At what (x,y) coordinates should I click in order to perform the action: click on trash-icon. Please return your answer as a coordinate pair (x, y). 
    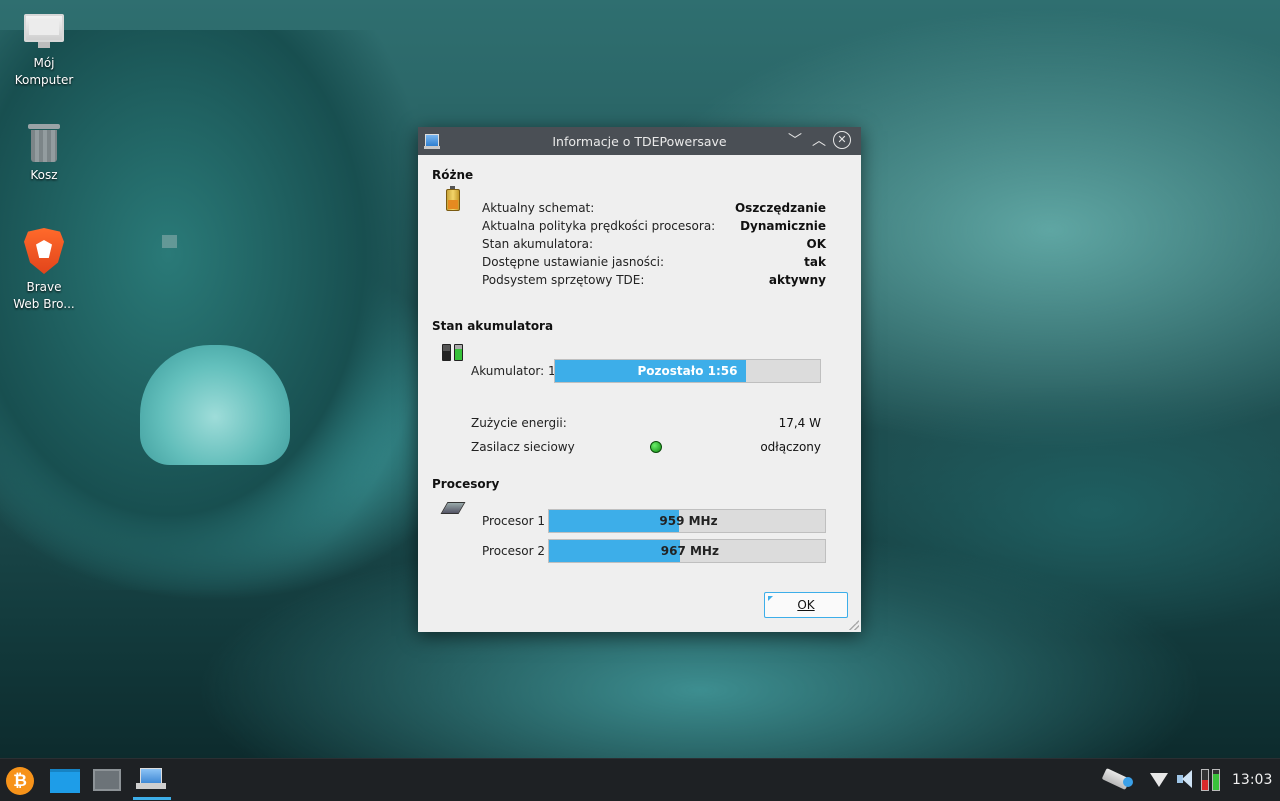
    Looking at the image, I should click on (44, 142).